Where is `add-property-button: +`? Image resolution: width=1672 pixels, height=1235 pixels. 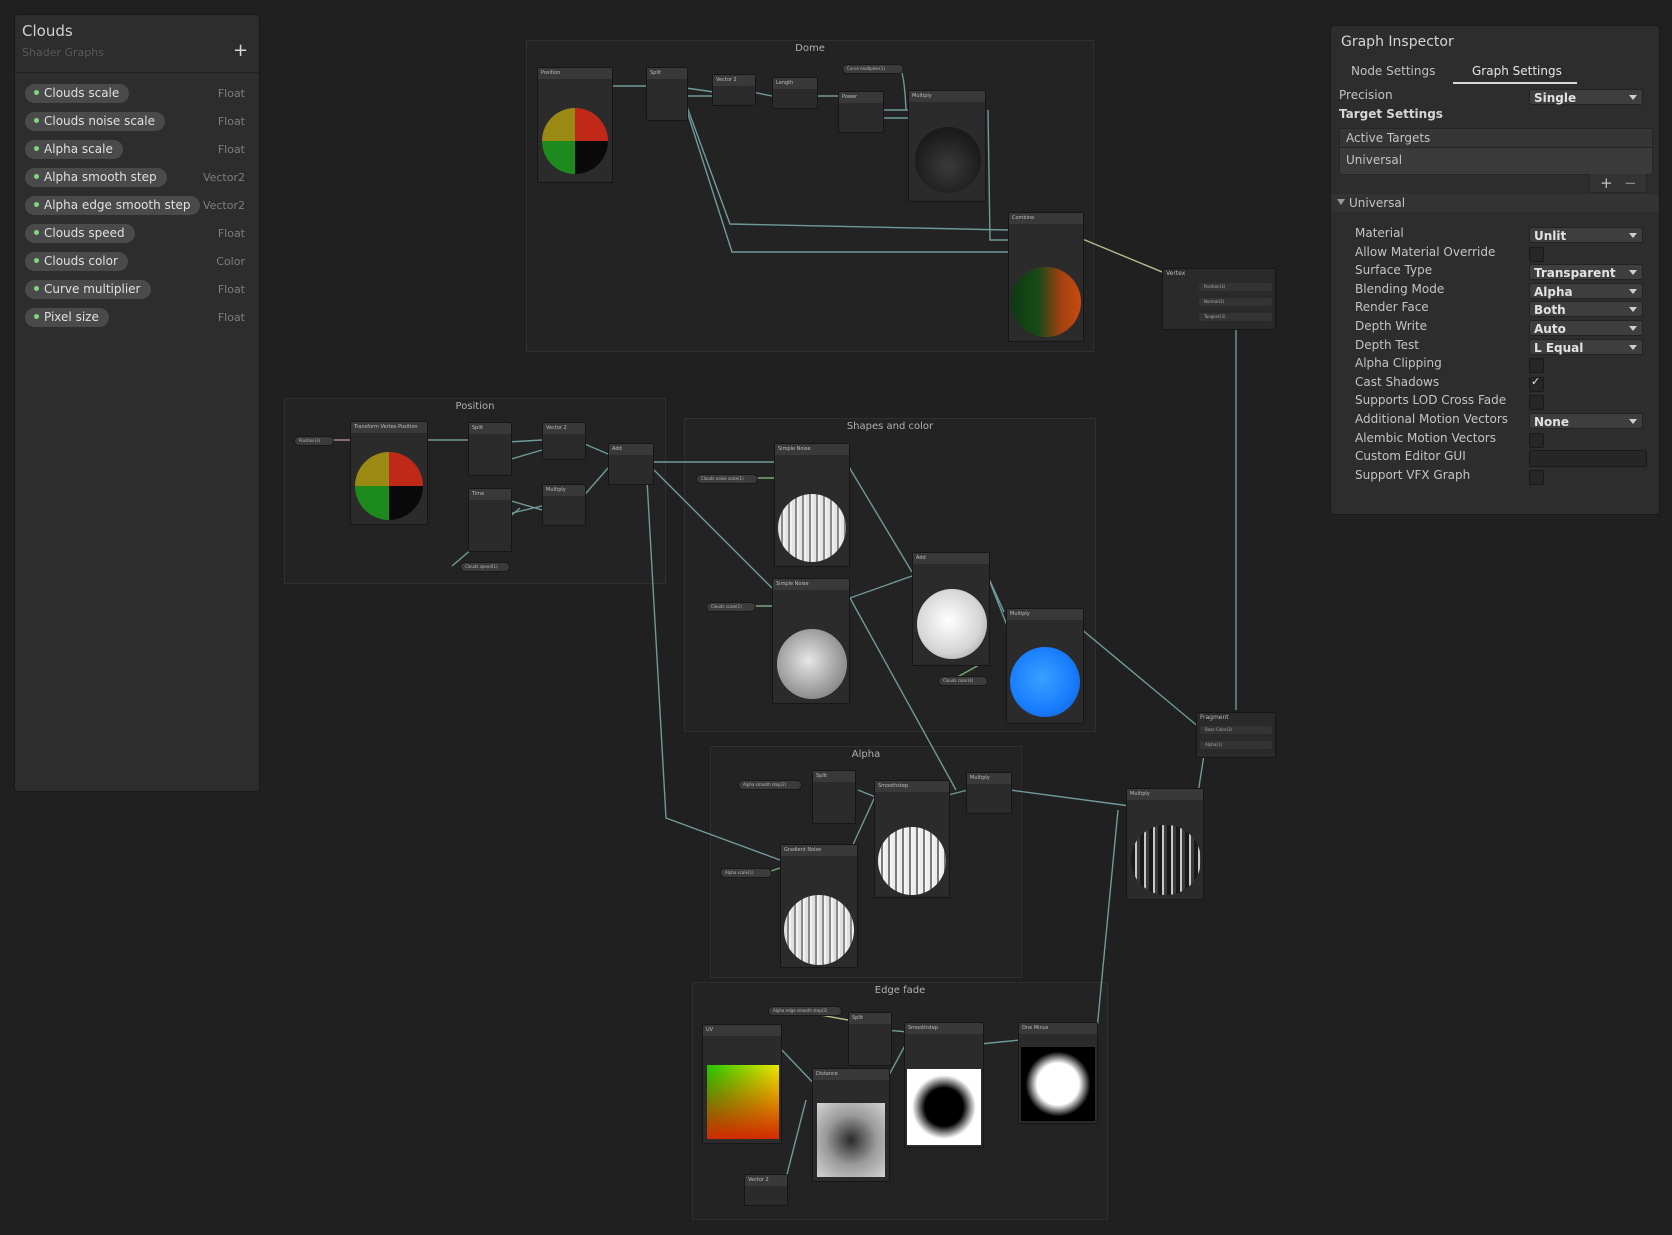 add-property-button: + is located at coordinates (240, 50).